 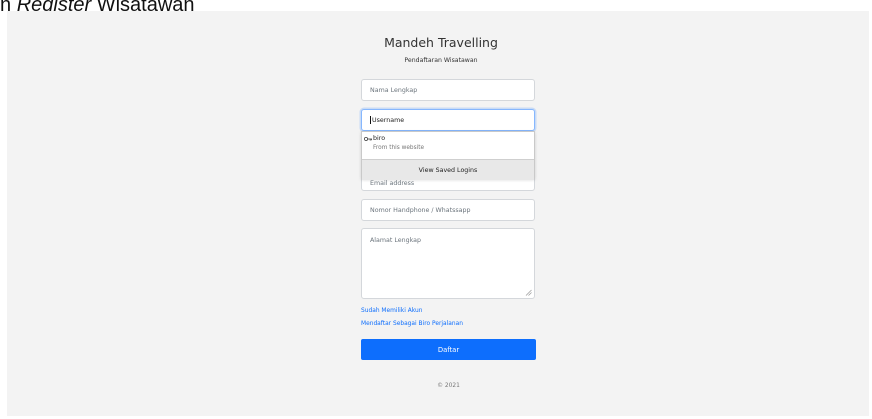 I want to click on username-input: Username, so click(x=448, y=120).